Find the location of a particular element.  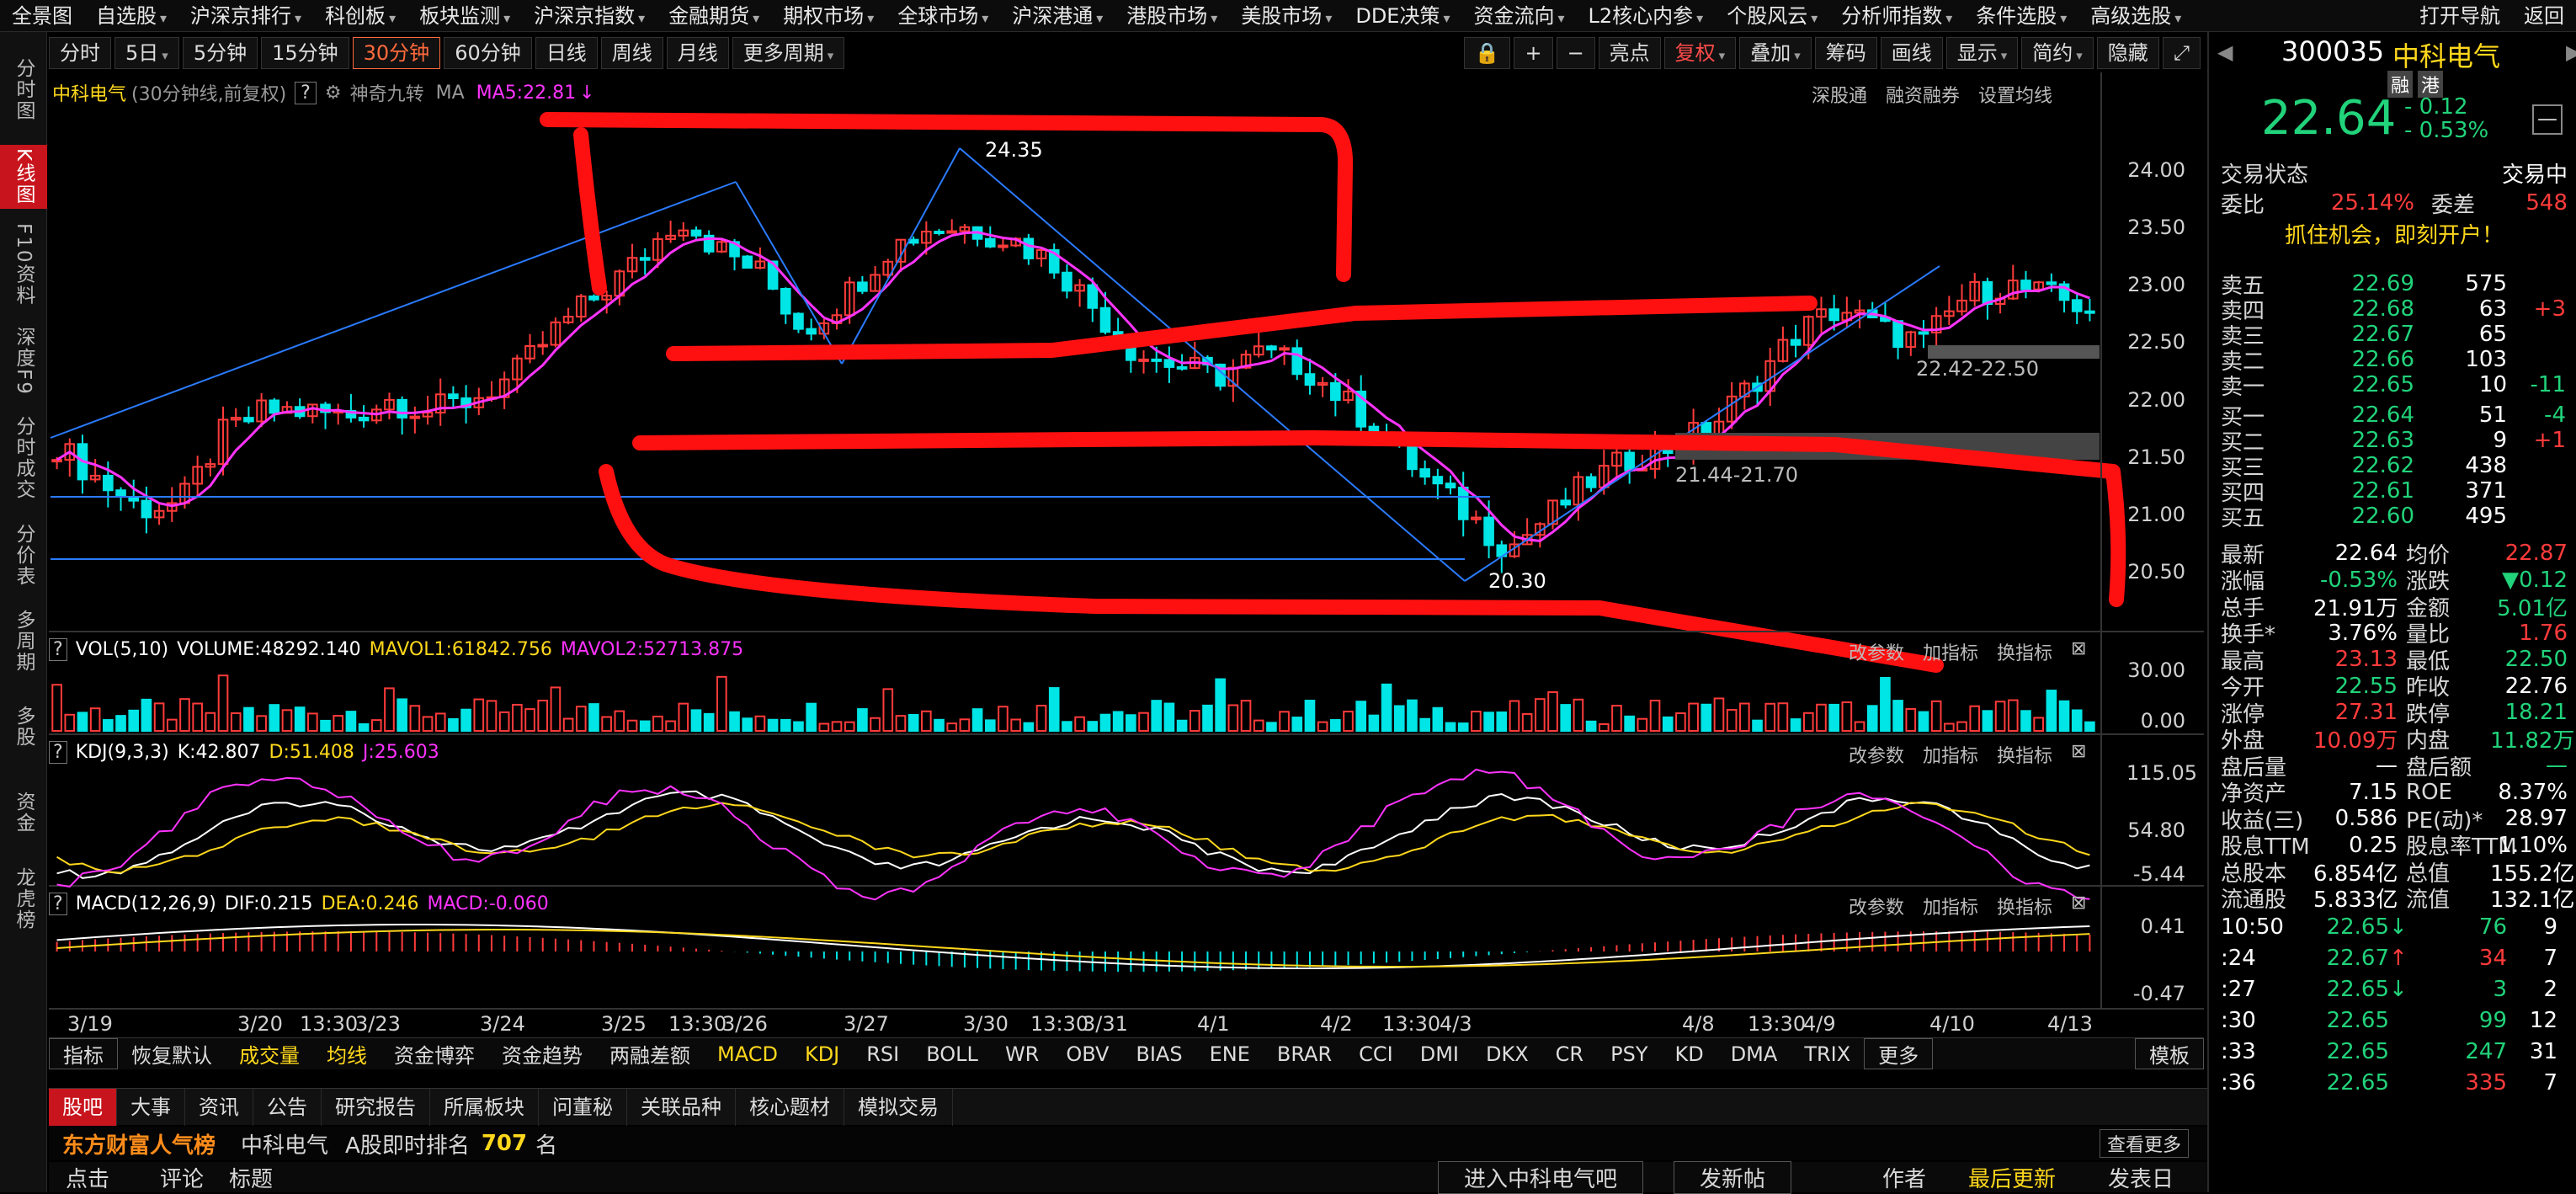

topnav-item-14: L2核心内参 is located at coordinates (1647, 16).